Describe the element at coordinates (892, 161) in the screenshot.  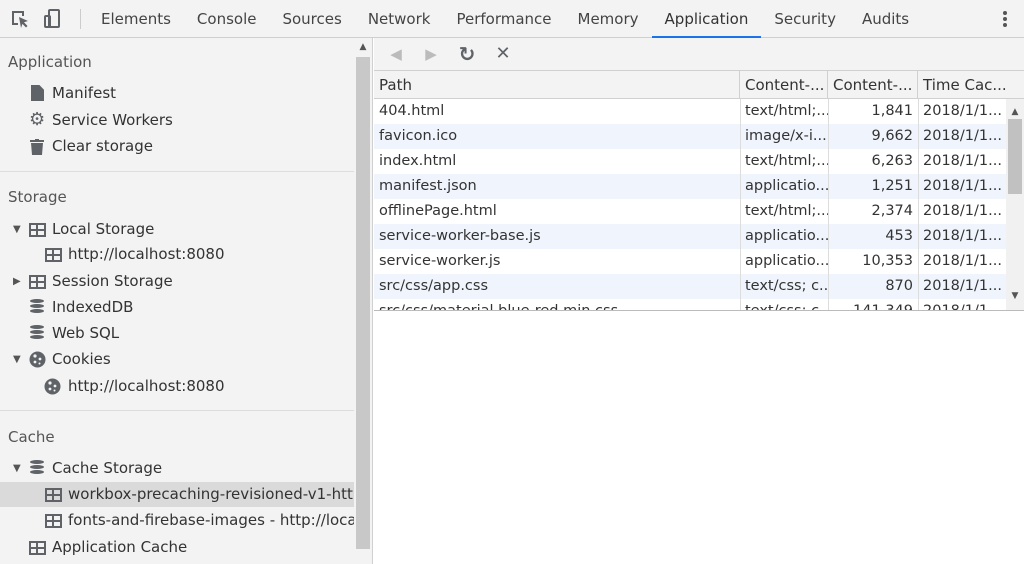
I see `cell-length: 6,263` at that location.